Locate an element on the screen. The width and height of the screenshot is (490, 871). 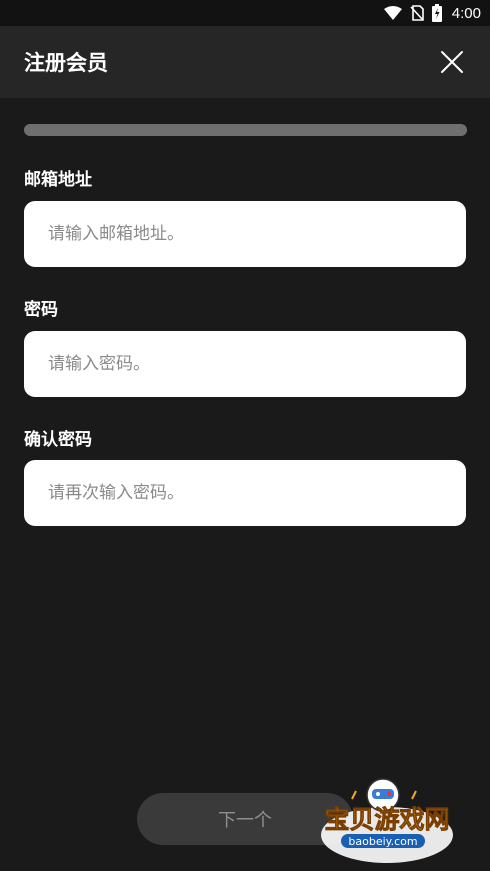
confirm-password-label: 确认密码 is located at coordinates (58, 440).